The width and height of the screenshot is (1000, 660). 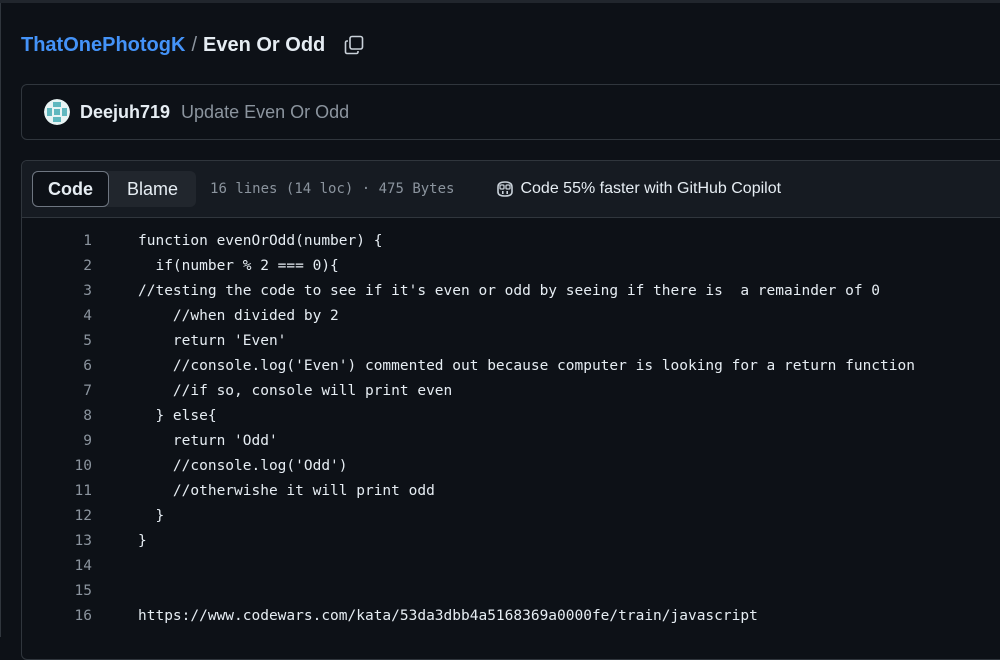 I want to click on copilot-promo-link: Code 55% faster with GitHub Copilot, so click(x=638, y=189).